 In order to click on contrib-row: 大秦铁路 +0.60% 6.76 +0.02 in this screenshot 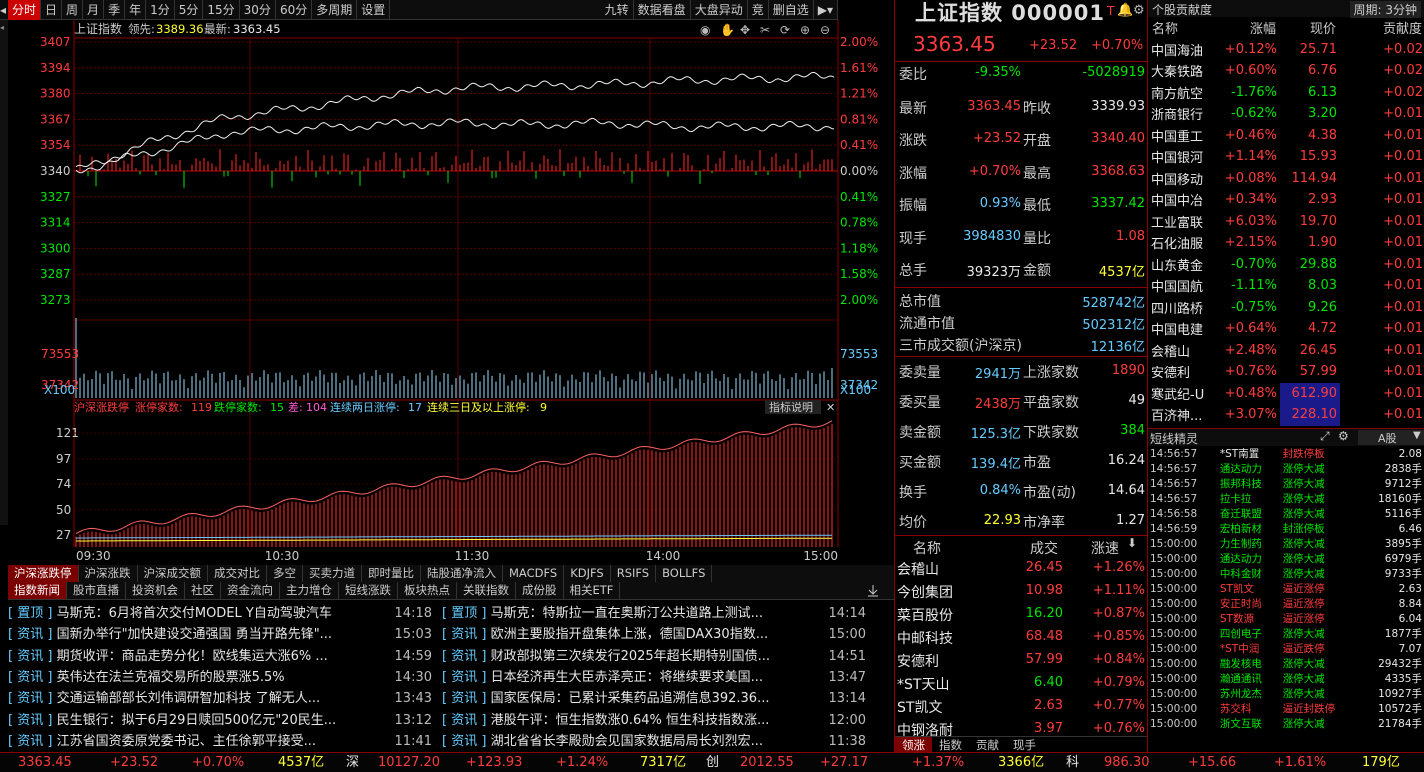, I will do `click(1286, 71)`.